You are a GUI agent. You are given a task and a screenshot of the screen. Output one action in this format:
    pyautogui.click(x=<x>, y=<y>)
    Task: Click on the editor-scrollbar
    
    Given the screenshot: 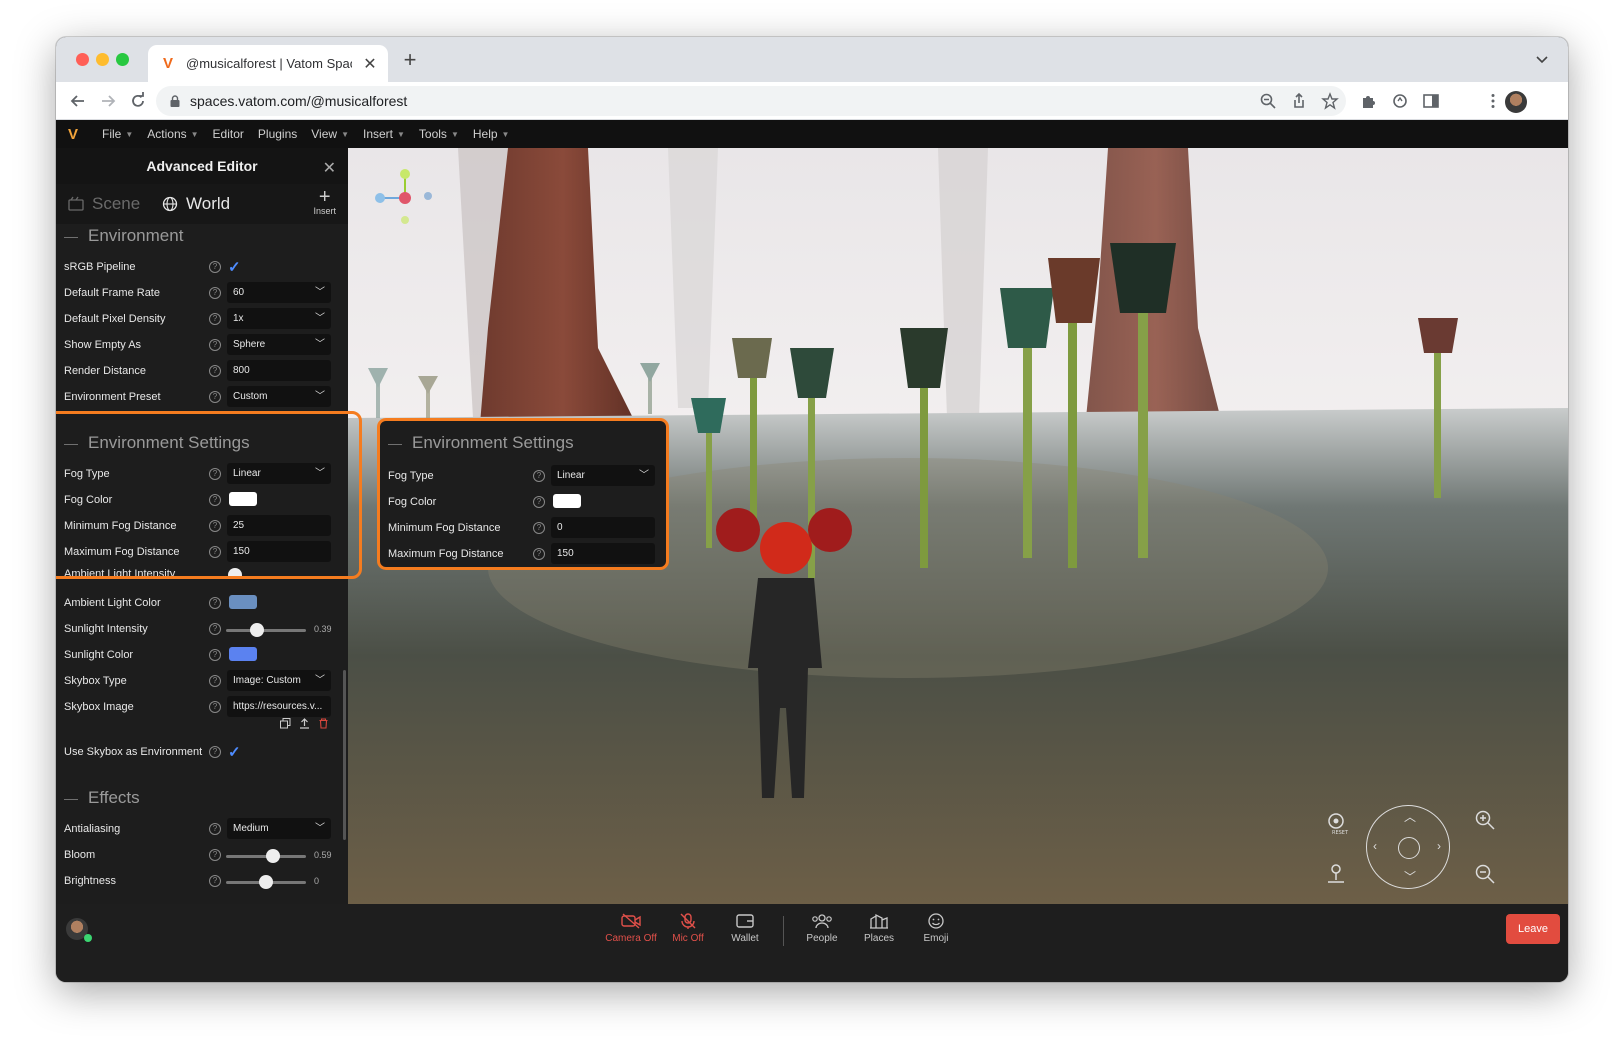 What is the action you would take?
    pyautogui.click(x=344, y=755)
    